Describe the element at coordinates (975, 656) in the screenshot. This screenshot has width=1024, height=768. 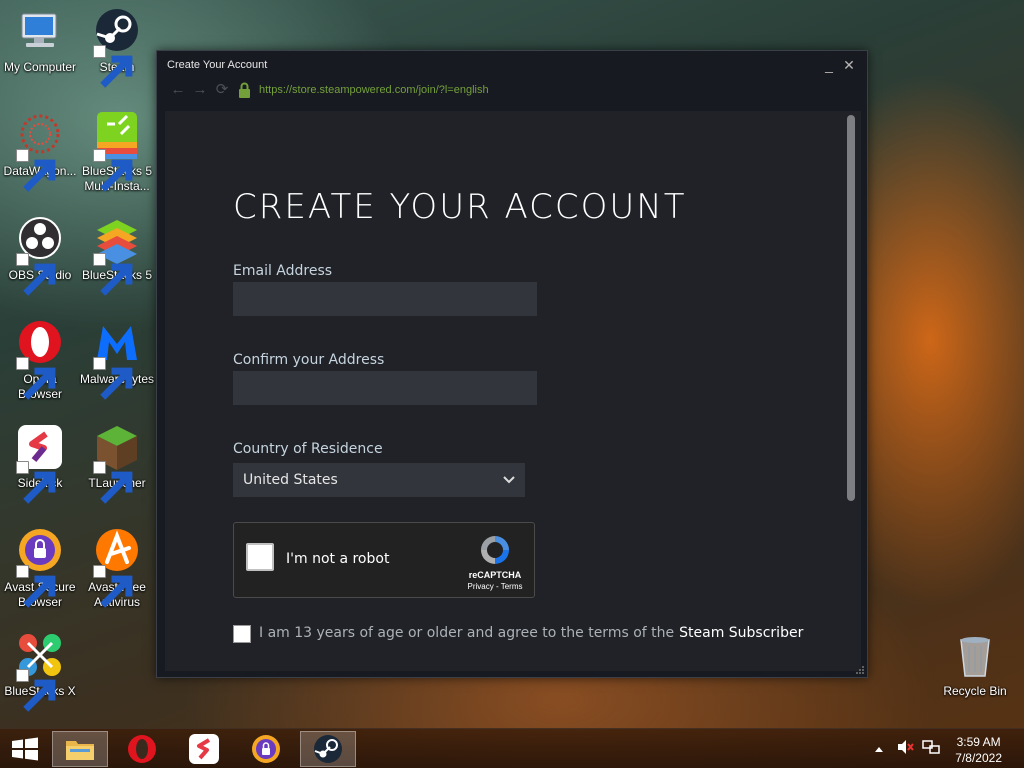
I see `recycle-bin-icon` at that location.